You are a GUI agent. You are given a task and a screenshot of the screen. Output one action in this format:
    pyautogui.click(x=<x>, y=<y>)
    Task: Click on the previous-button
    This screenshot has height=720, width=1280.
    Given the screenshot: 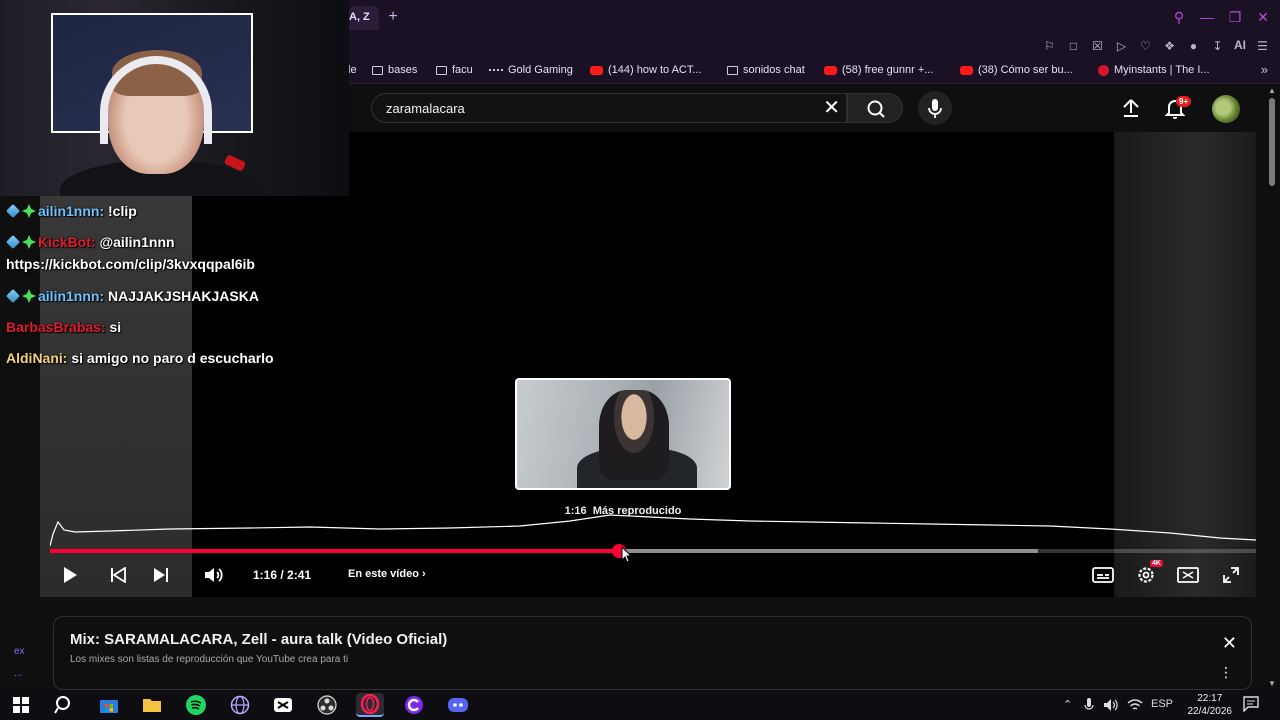 What is the action you would take?
    pyautogui.click(x=118, y=575)
    